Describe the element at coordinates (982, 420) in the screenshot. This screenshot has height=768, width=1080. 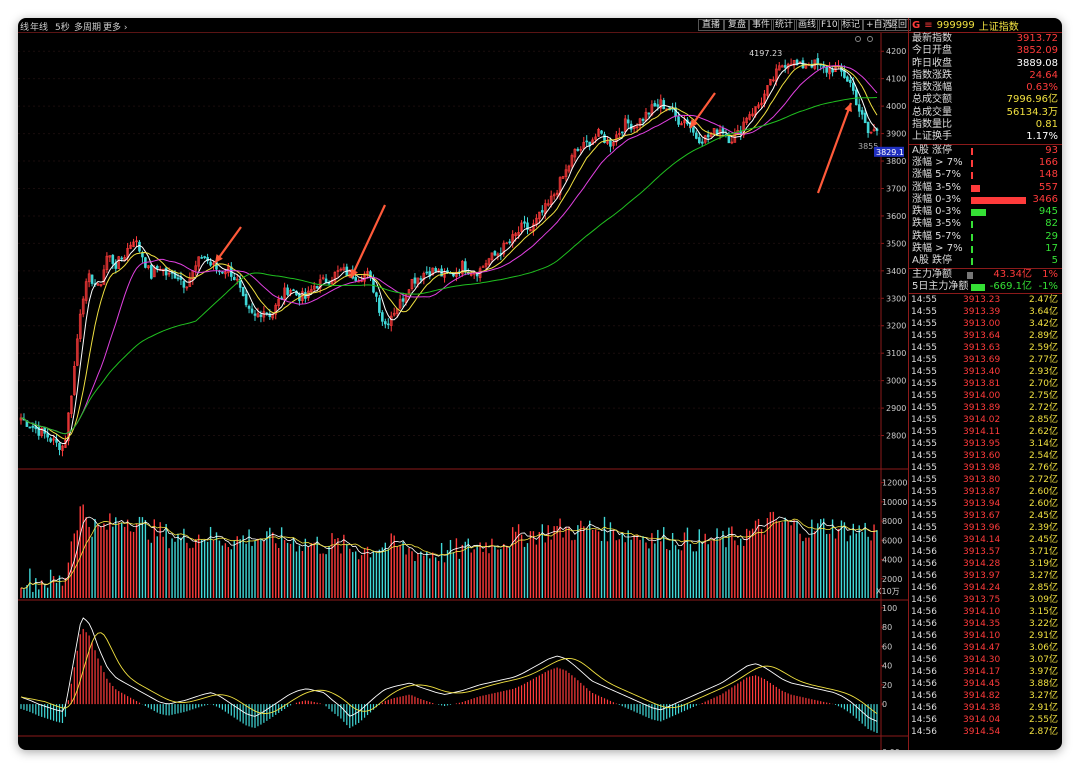
I see `tick-price: 3914.02` at that location.